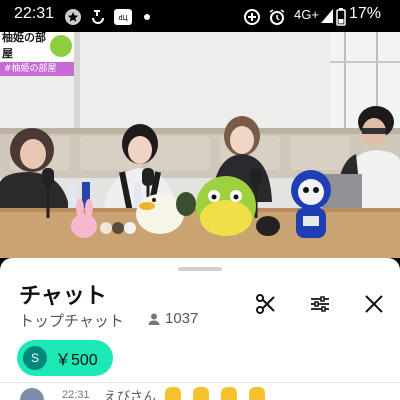  What do you see at coordinates (130, 395) in the screenshot?
I see `message-author: えびさん` at bounding box center [130, 395].